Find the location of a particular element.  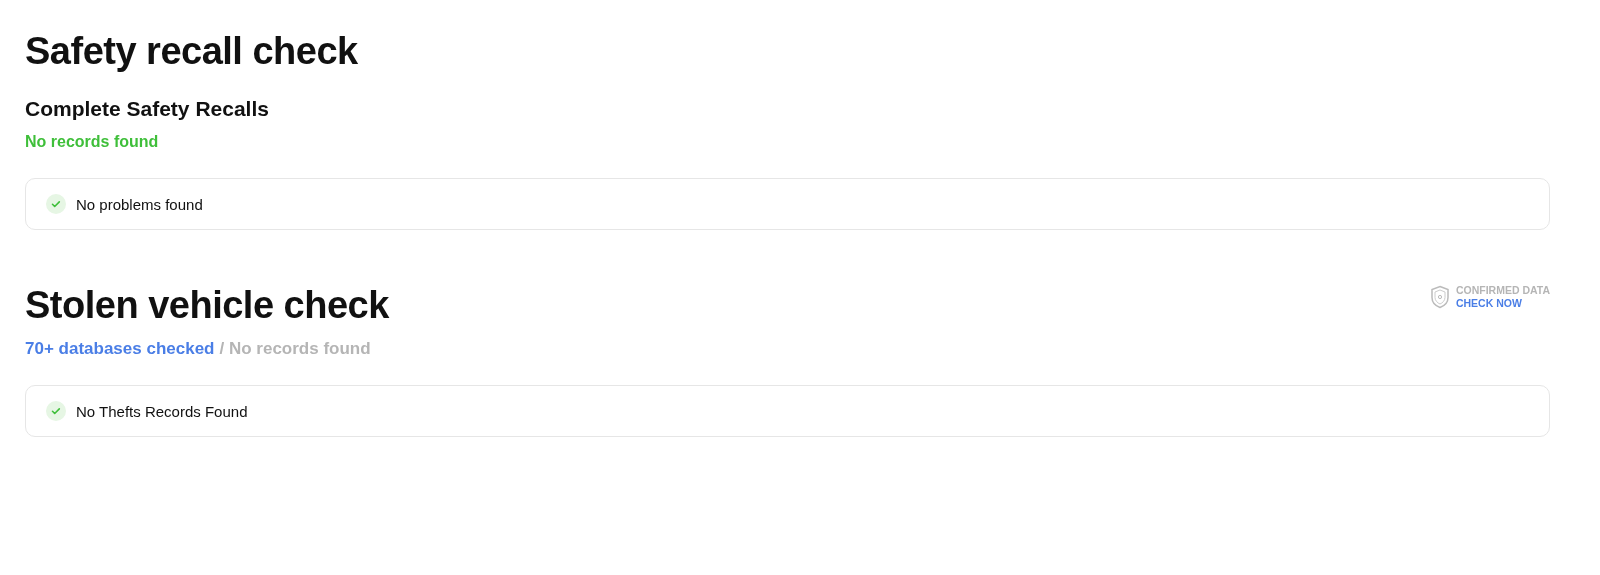

section-subtitle: Complete Safety Recalls is located at coordinates (147, 109).